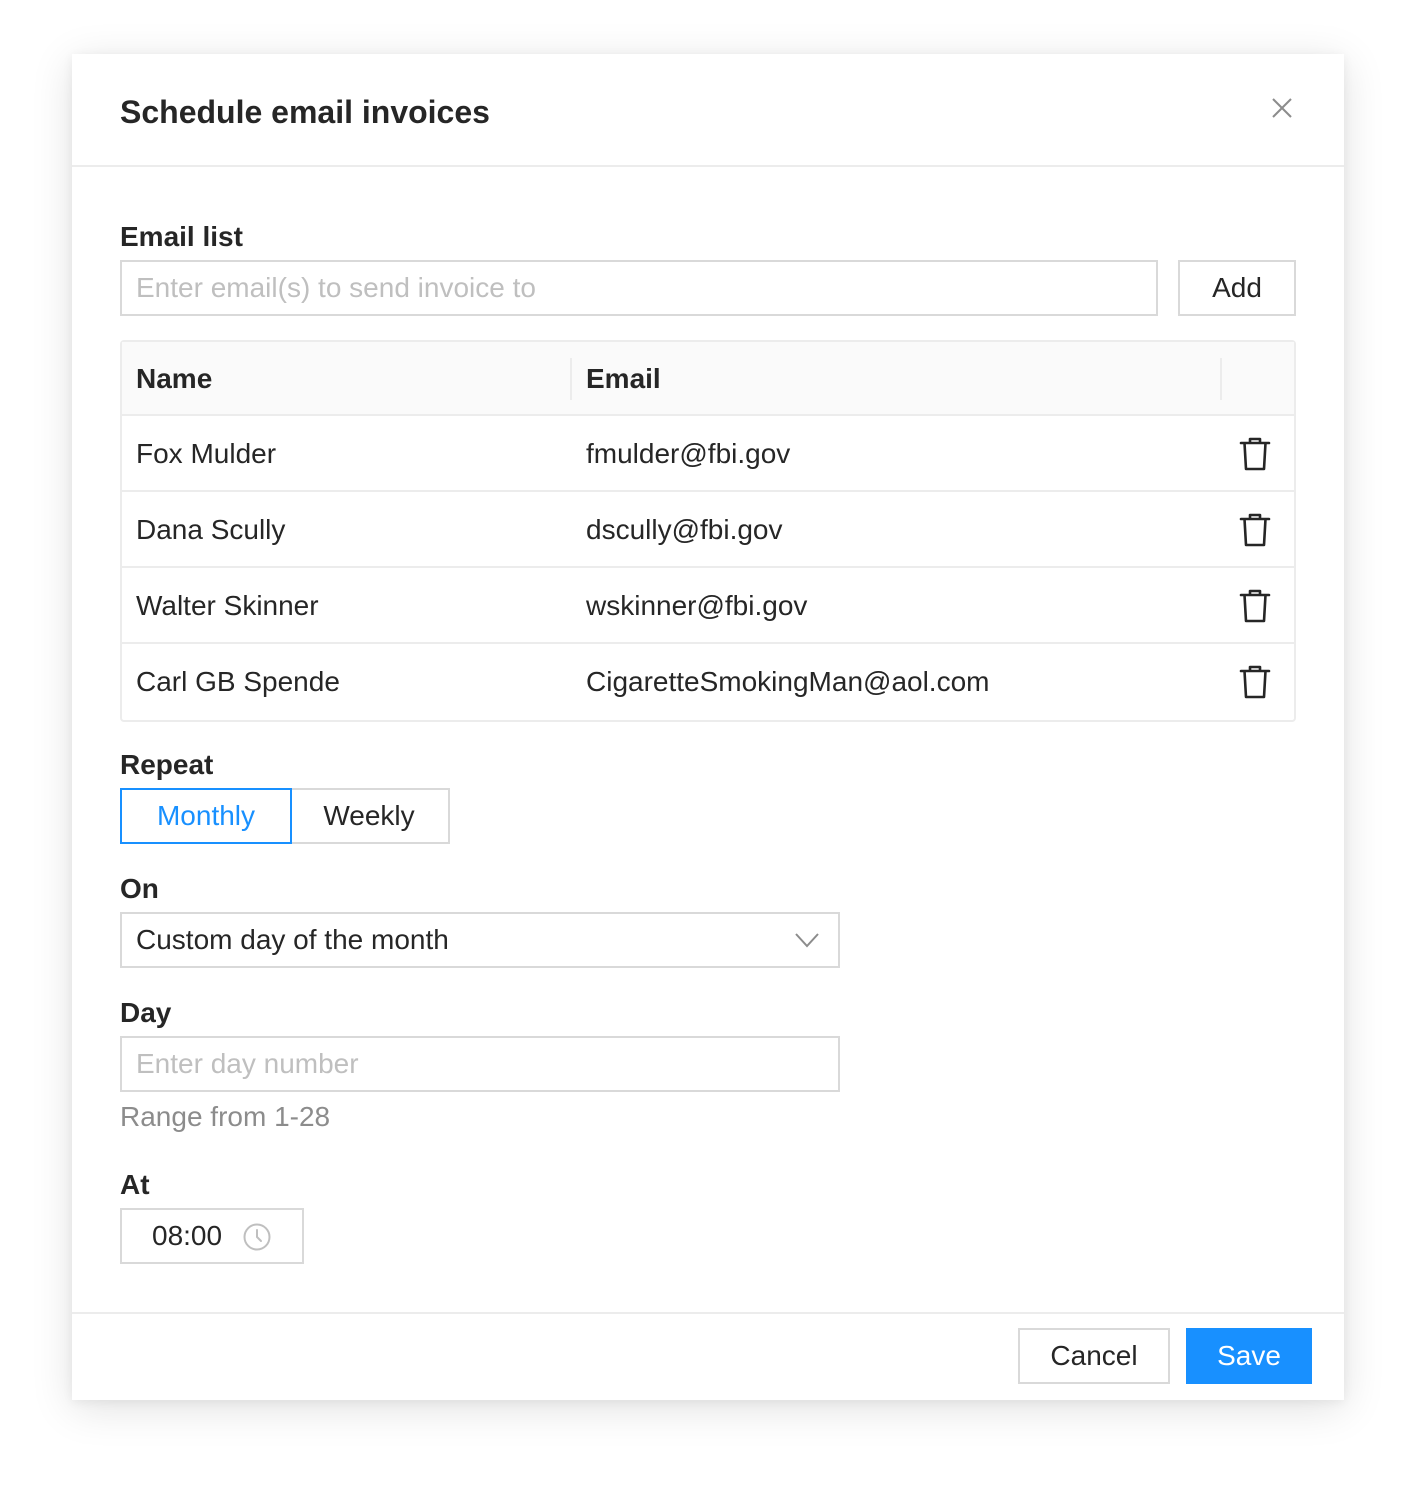 The image size is (1416, 1490). What do you see at coordinates (227, 605) in the screenshot?
I see `row-name: Walter Skinner` at bounding box center [227, 605].